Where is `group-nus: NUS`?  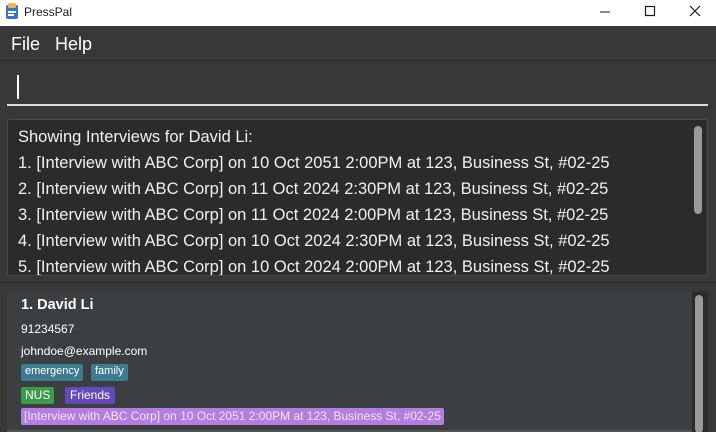
group-nus: NUS is located at coordinates (38, 395).